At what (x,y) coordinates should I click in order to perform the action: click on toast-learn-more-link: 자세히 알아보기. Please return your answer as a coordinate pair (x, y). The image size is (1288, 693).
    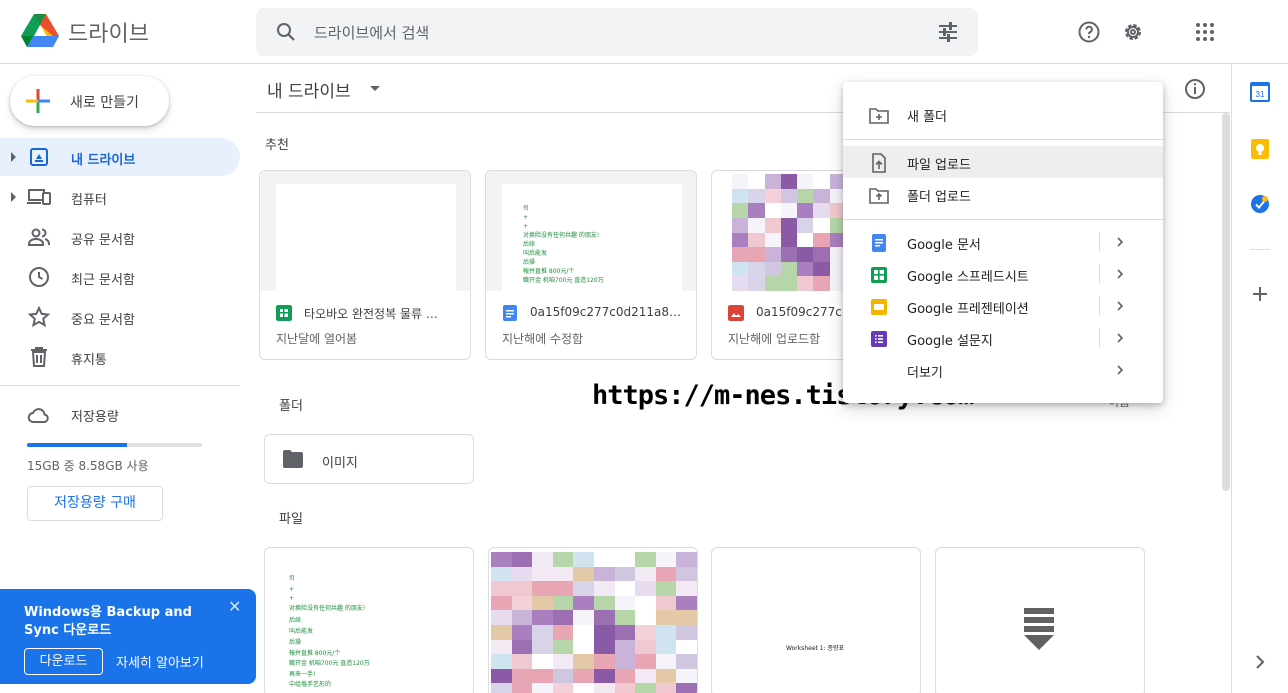
    Looking at the image, I should click on (160, 661).